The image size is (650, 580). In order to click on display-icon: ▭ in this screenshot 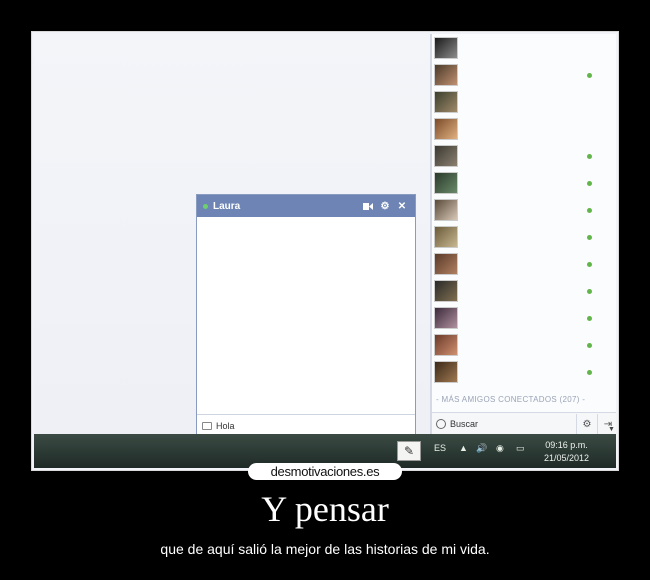, I will do `click(520, 448)`.